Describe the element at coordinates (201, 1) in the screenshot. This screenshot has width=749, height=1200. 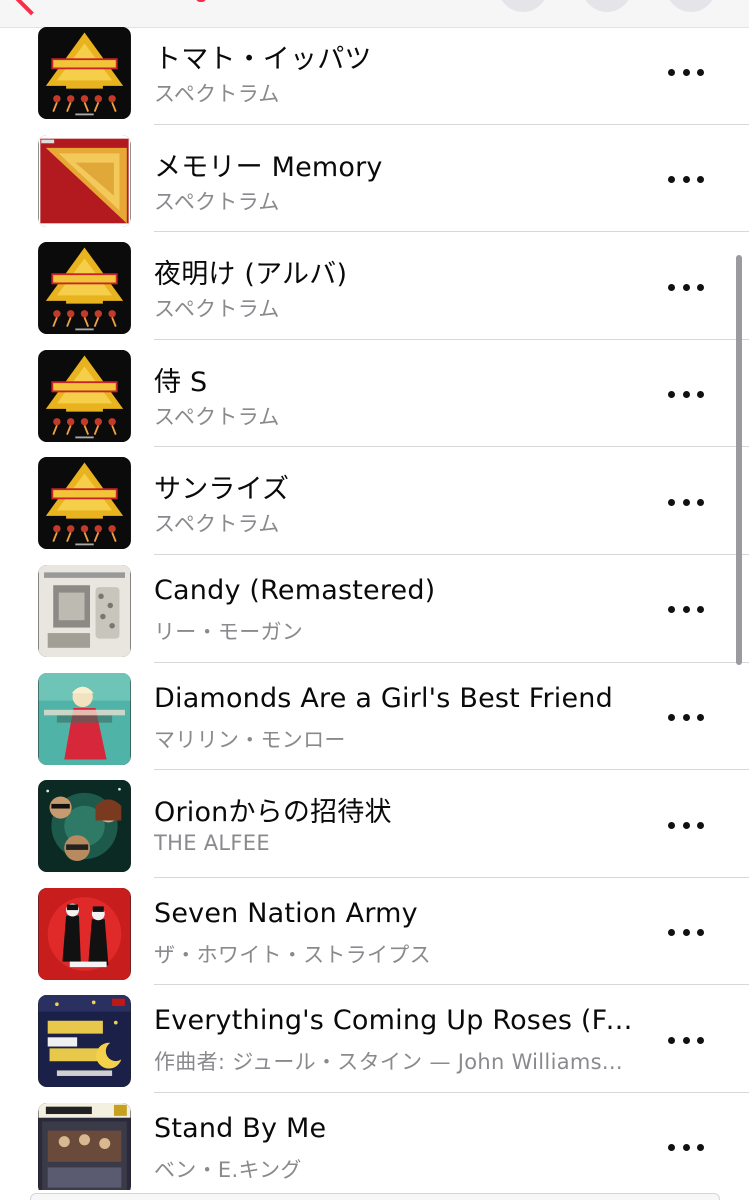
I see `nav-title-fragment` at that location.